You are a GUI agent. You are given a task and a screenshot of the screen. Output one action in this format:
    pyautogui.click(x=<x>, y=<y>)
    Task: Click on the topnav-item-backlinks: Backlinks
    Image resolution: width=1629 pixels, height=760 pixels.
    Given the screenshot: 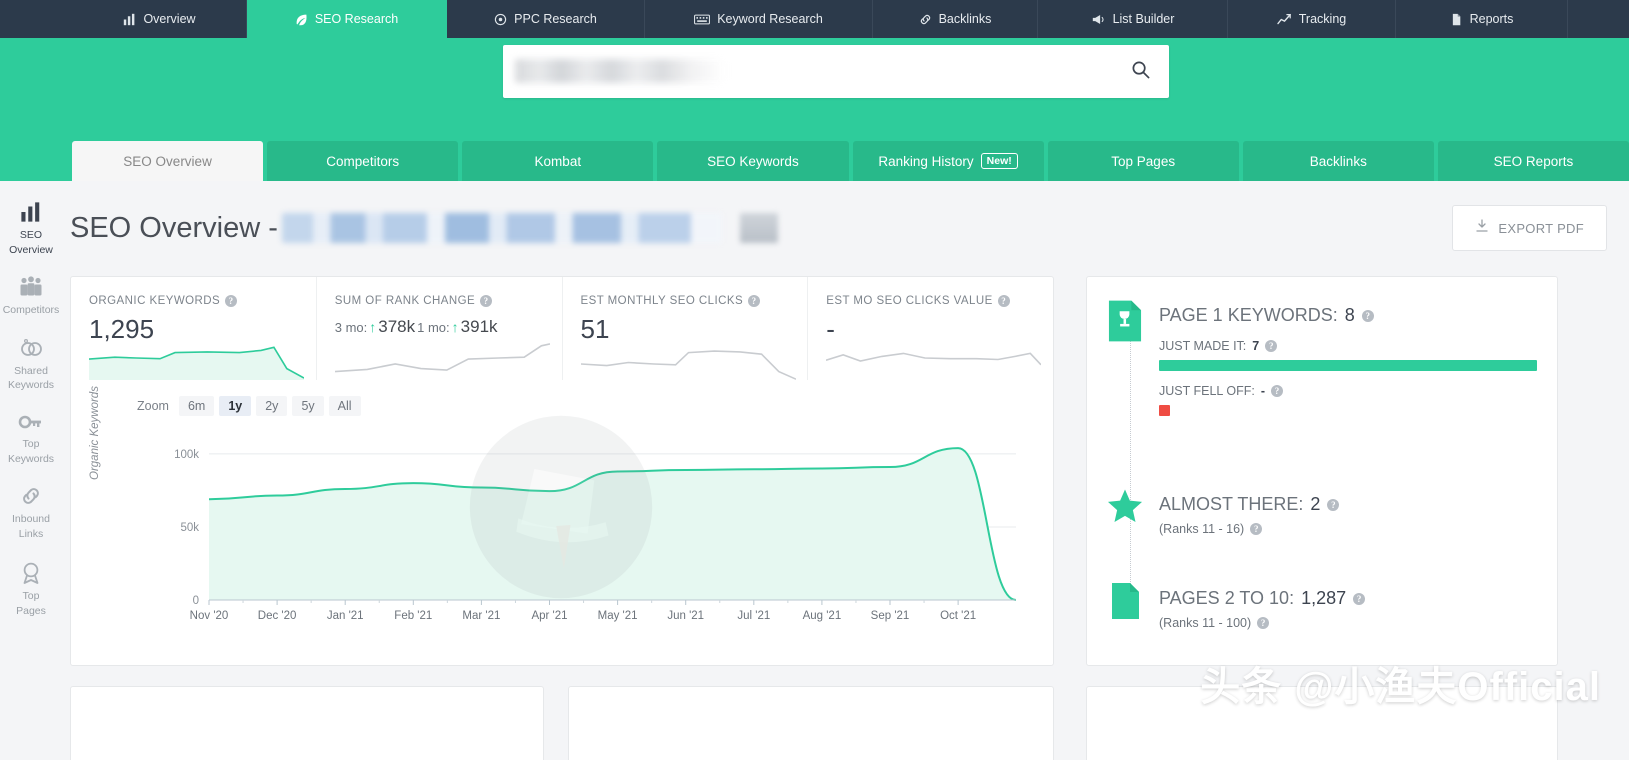 What is the action you would take?
    pyautogui.click(x=955, y=19)
    